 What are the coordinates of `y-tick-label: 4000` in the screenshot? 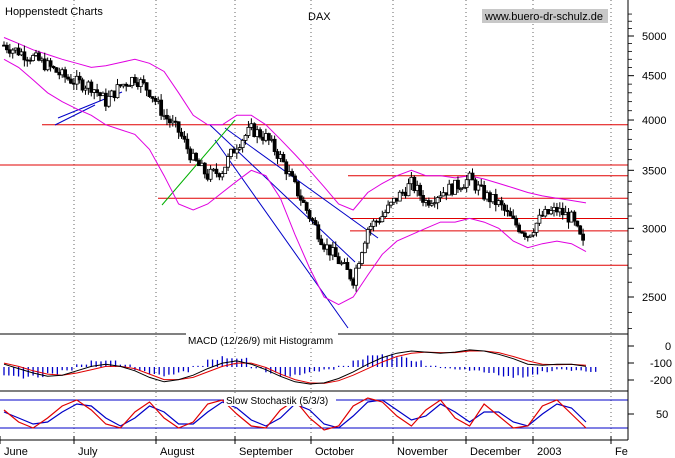 It's located at (654, 121).